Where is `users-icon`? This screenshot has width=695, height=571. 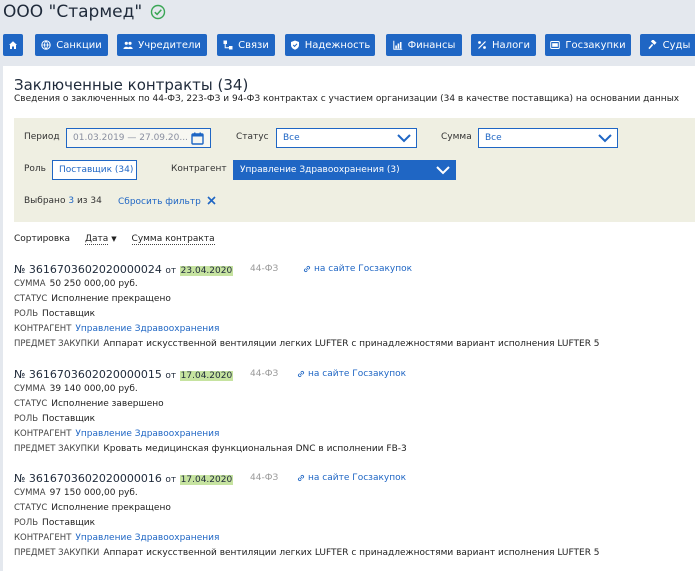
users-icon is located at coordinates (128, 45).